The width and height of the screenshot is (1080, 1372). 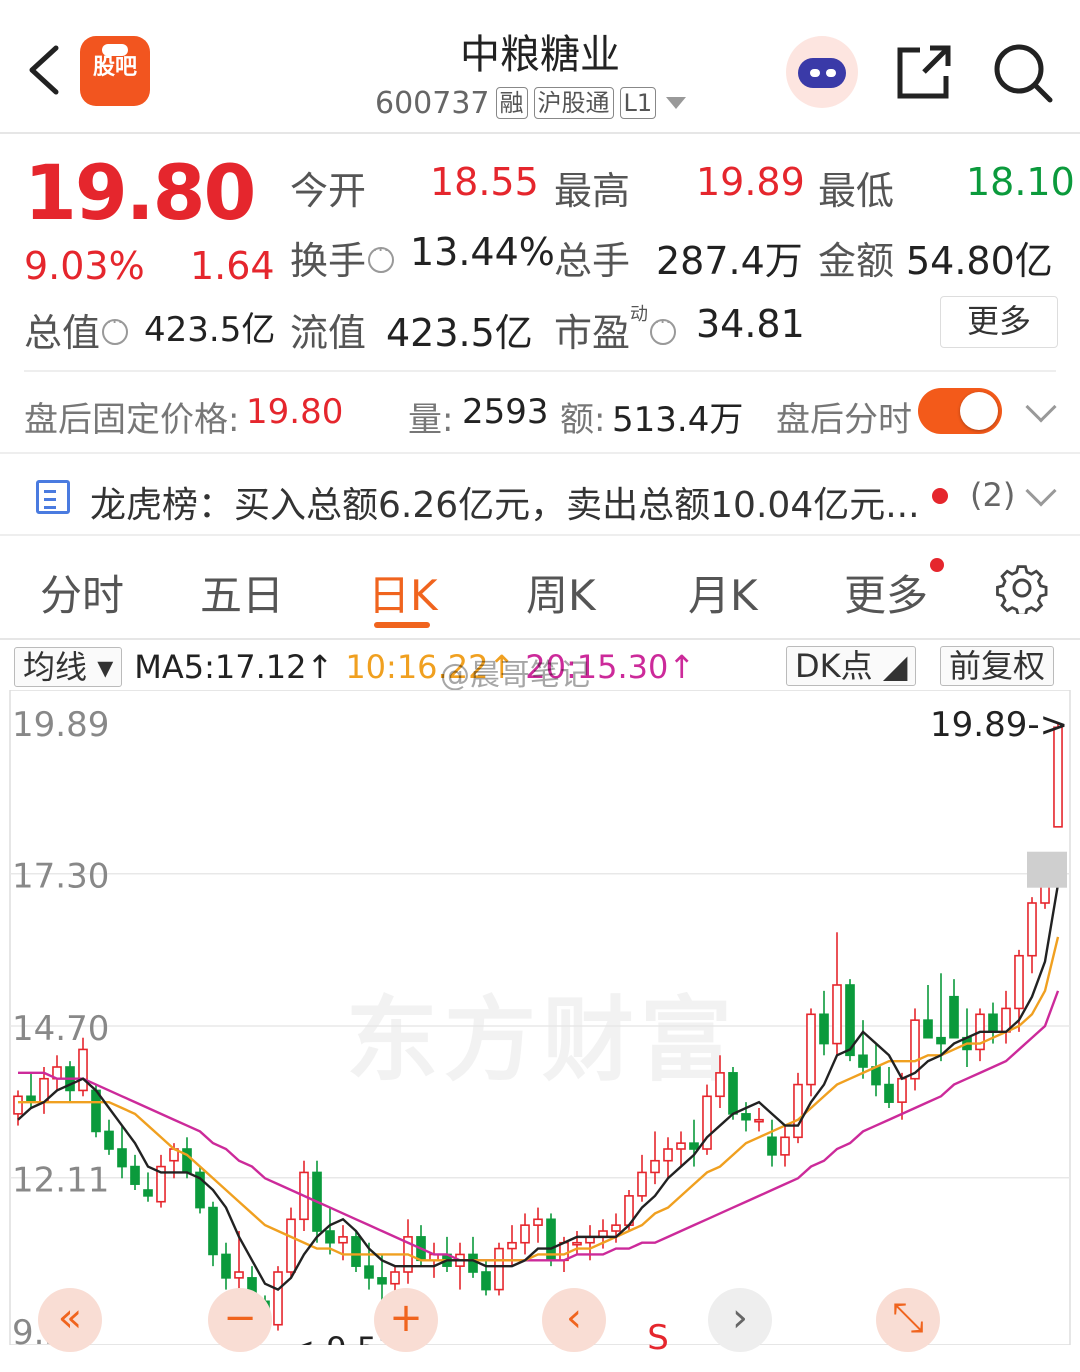 I want to click on price-marker, so click(x=1047, y=869).